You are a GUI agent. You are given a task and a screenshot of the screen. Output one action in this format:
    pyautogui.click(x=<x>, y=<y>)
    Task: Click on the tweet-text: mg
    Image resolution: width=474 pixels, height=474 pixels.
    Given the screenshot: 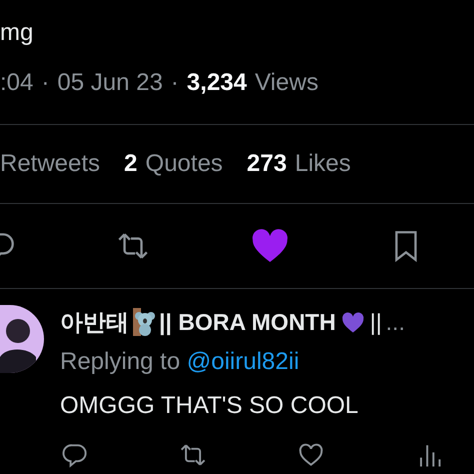 What is the action you would take?
    pyautogui.click(x=17, y=33)
    